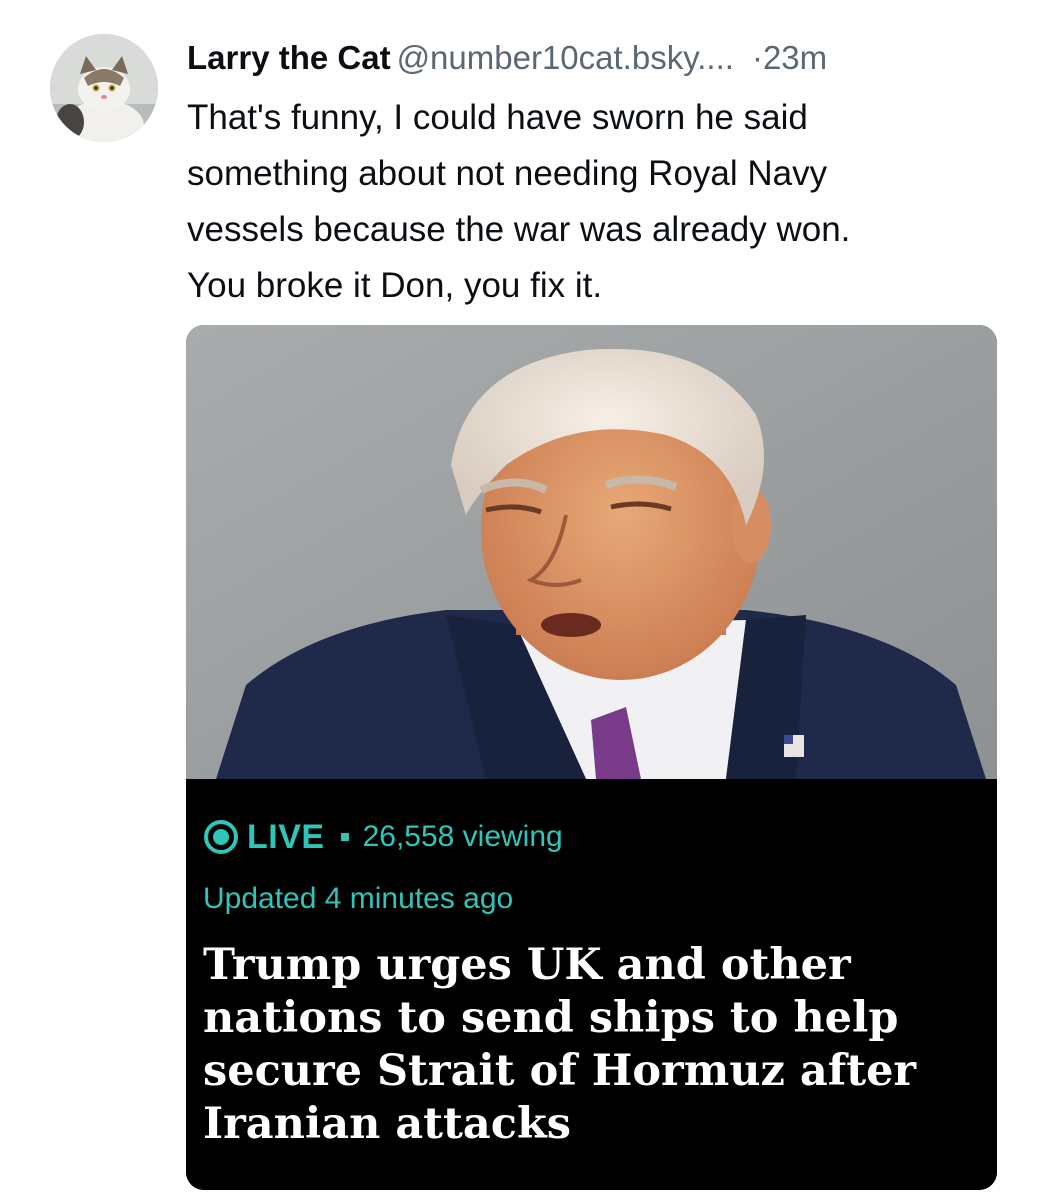  What do you see at coordinates (221, 837) in the screenshot?
I see `live-radio-icon` at bounding box center [221, 837].